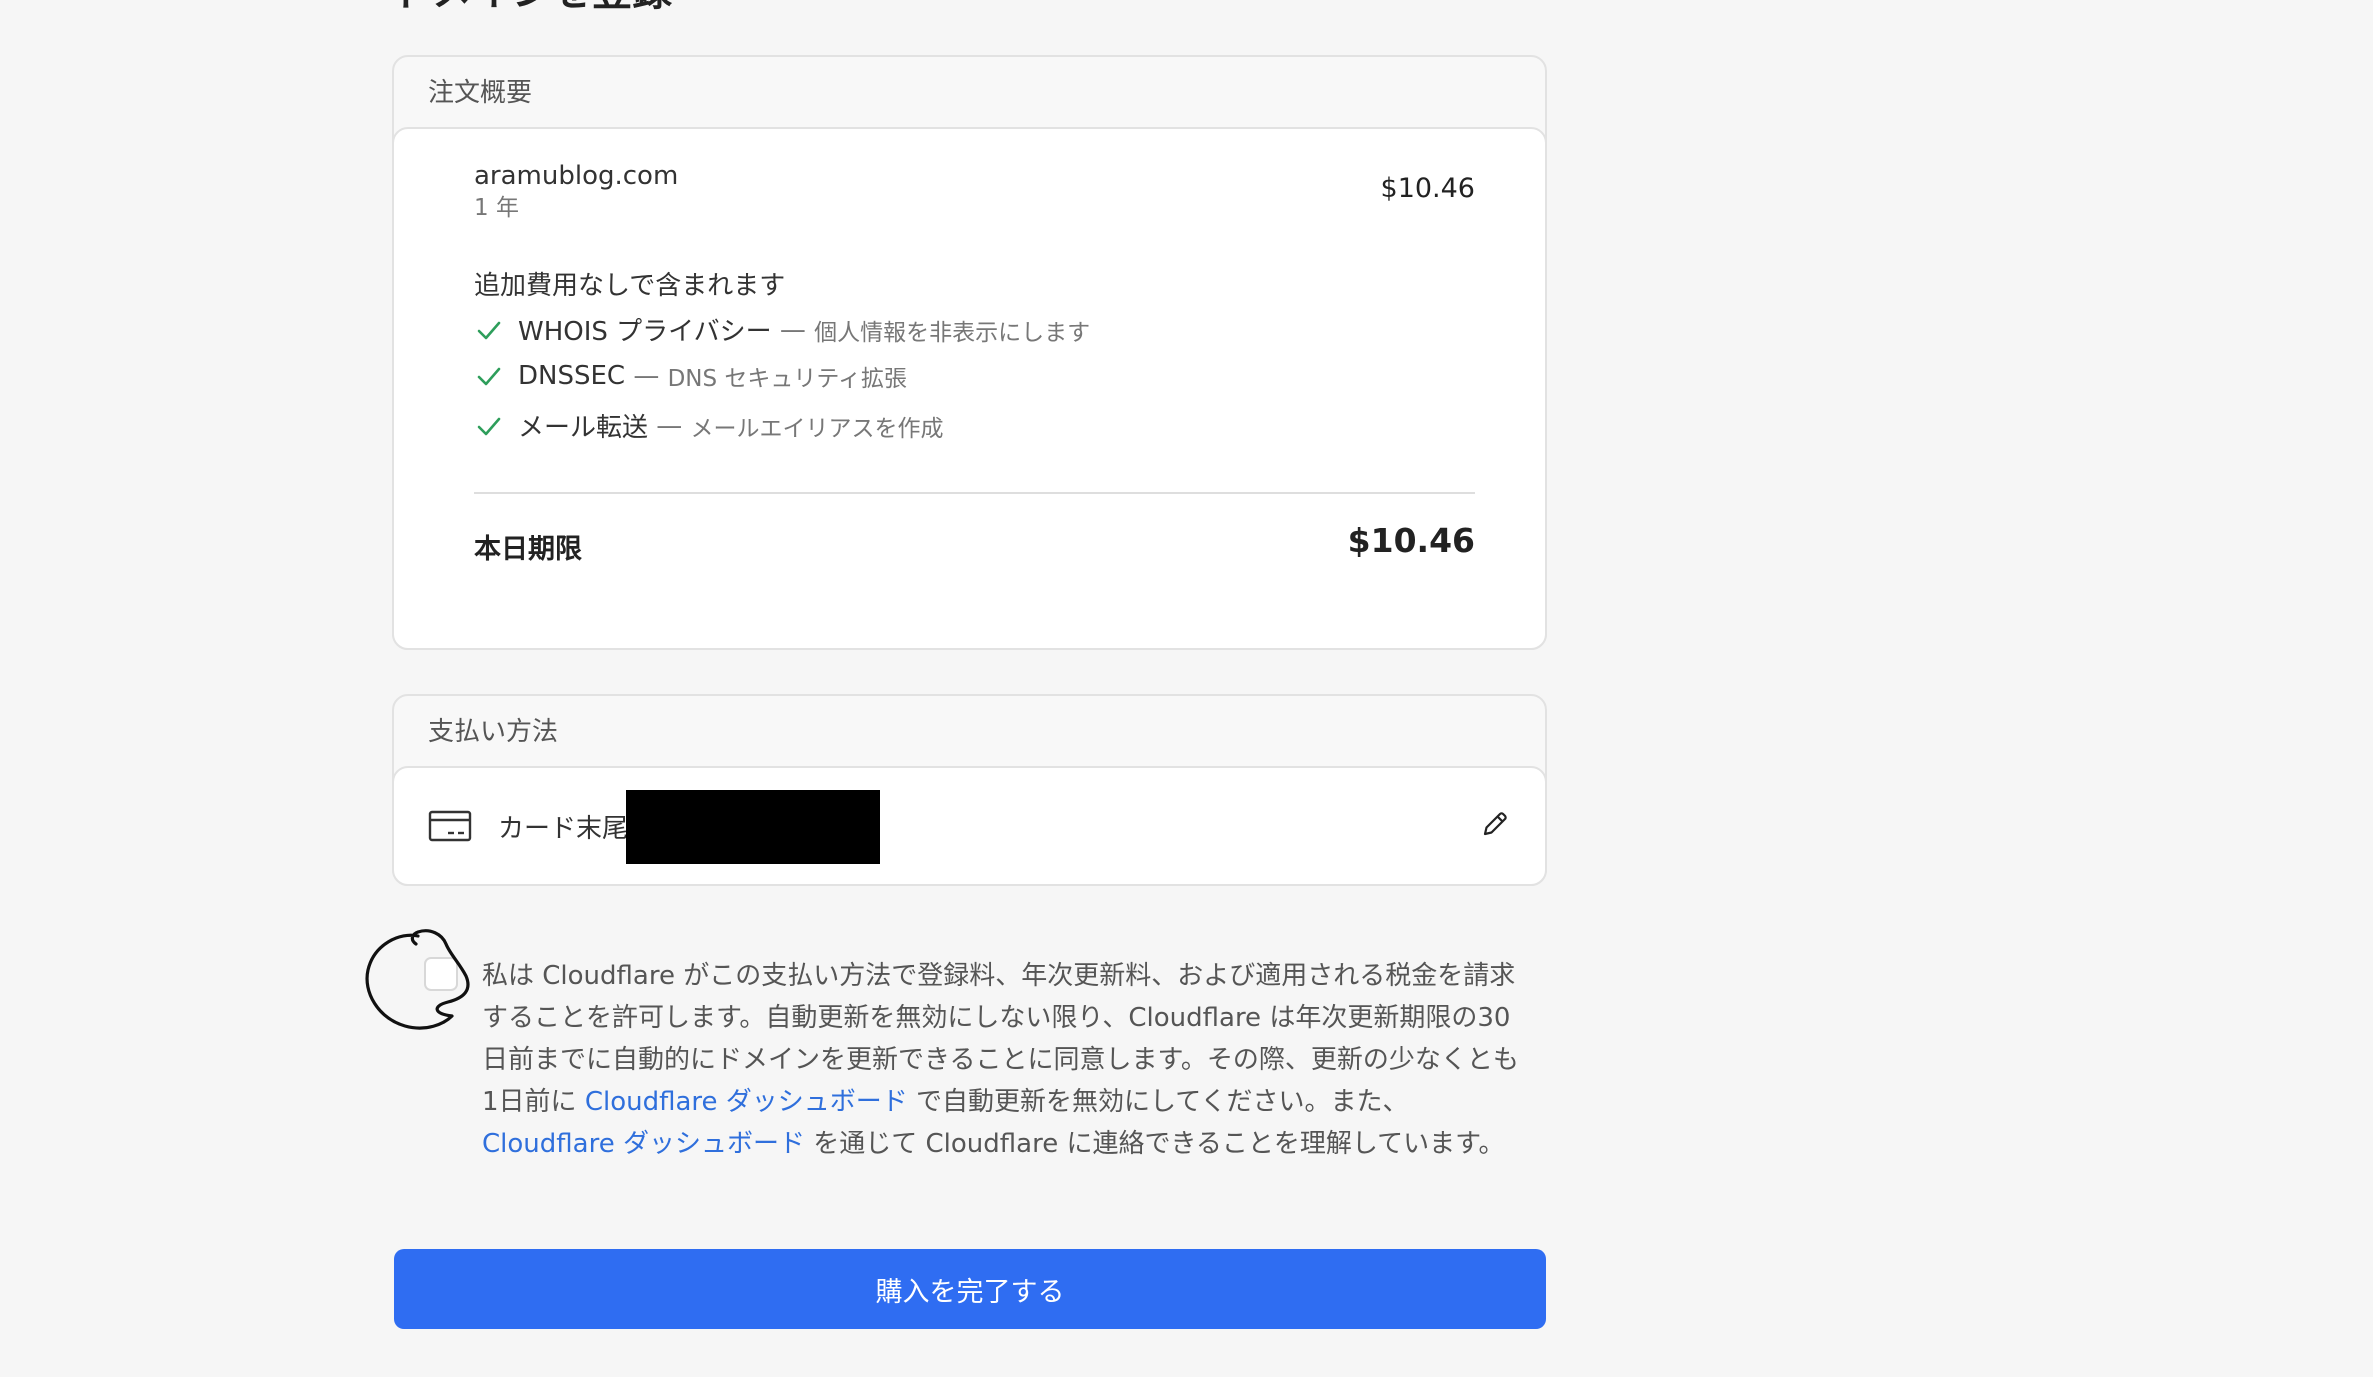 This screenshot has height=1377, width=2373. What do you see at coordinates (450, 826) in the screenshot?
I see `credit-card-icon` at bounding box center [450, 826].